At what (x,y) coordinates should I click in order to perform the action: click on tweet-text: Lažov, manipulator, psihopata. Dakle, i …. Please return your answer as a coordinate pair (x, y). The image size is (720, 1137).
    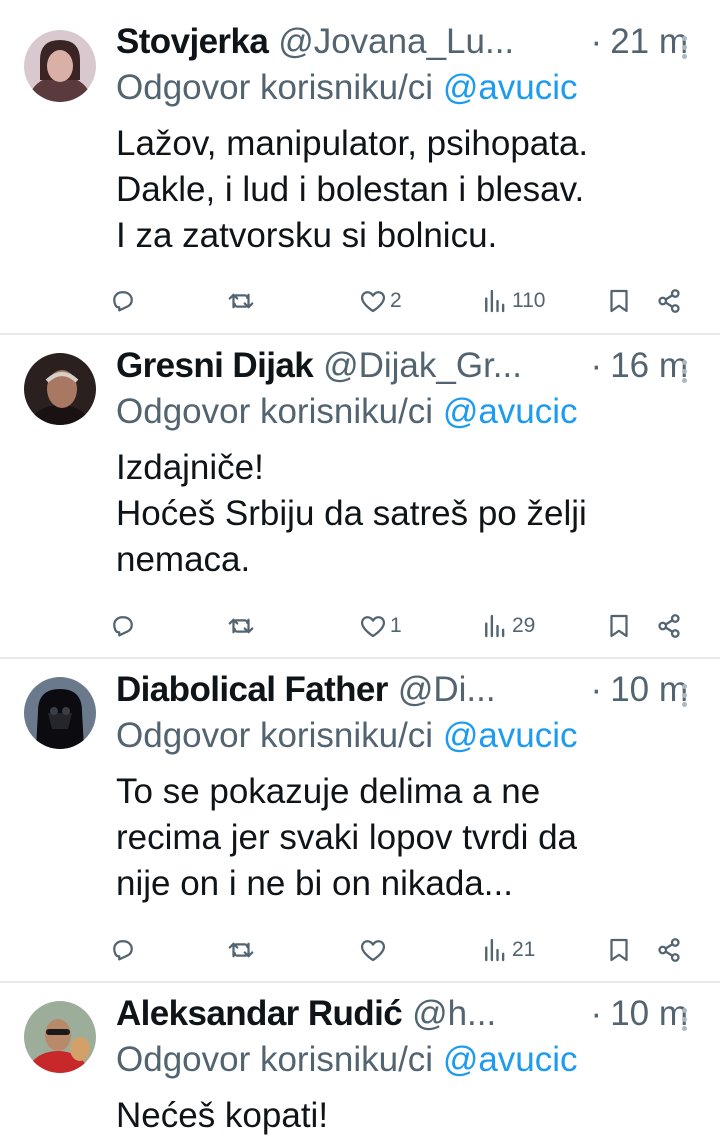
    Looking at the image, I should click on (406, 190).